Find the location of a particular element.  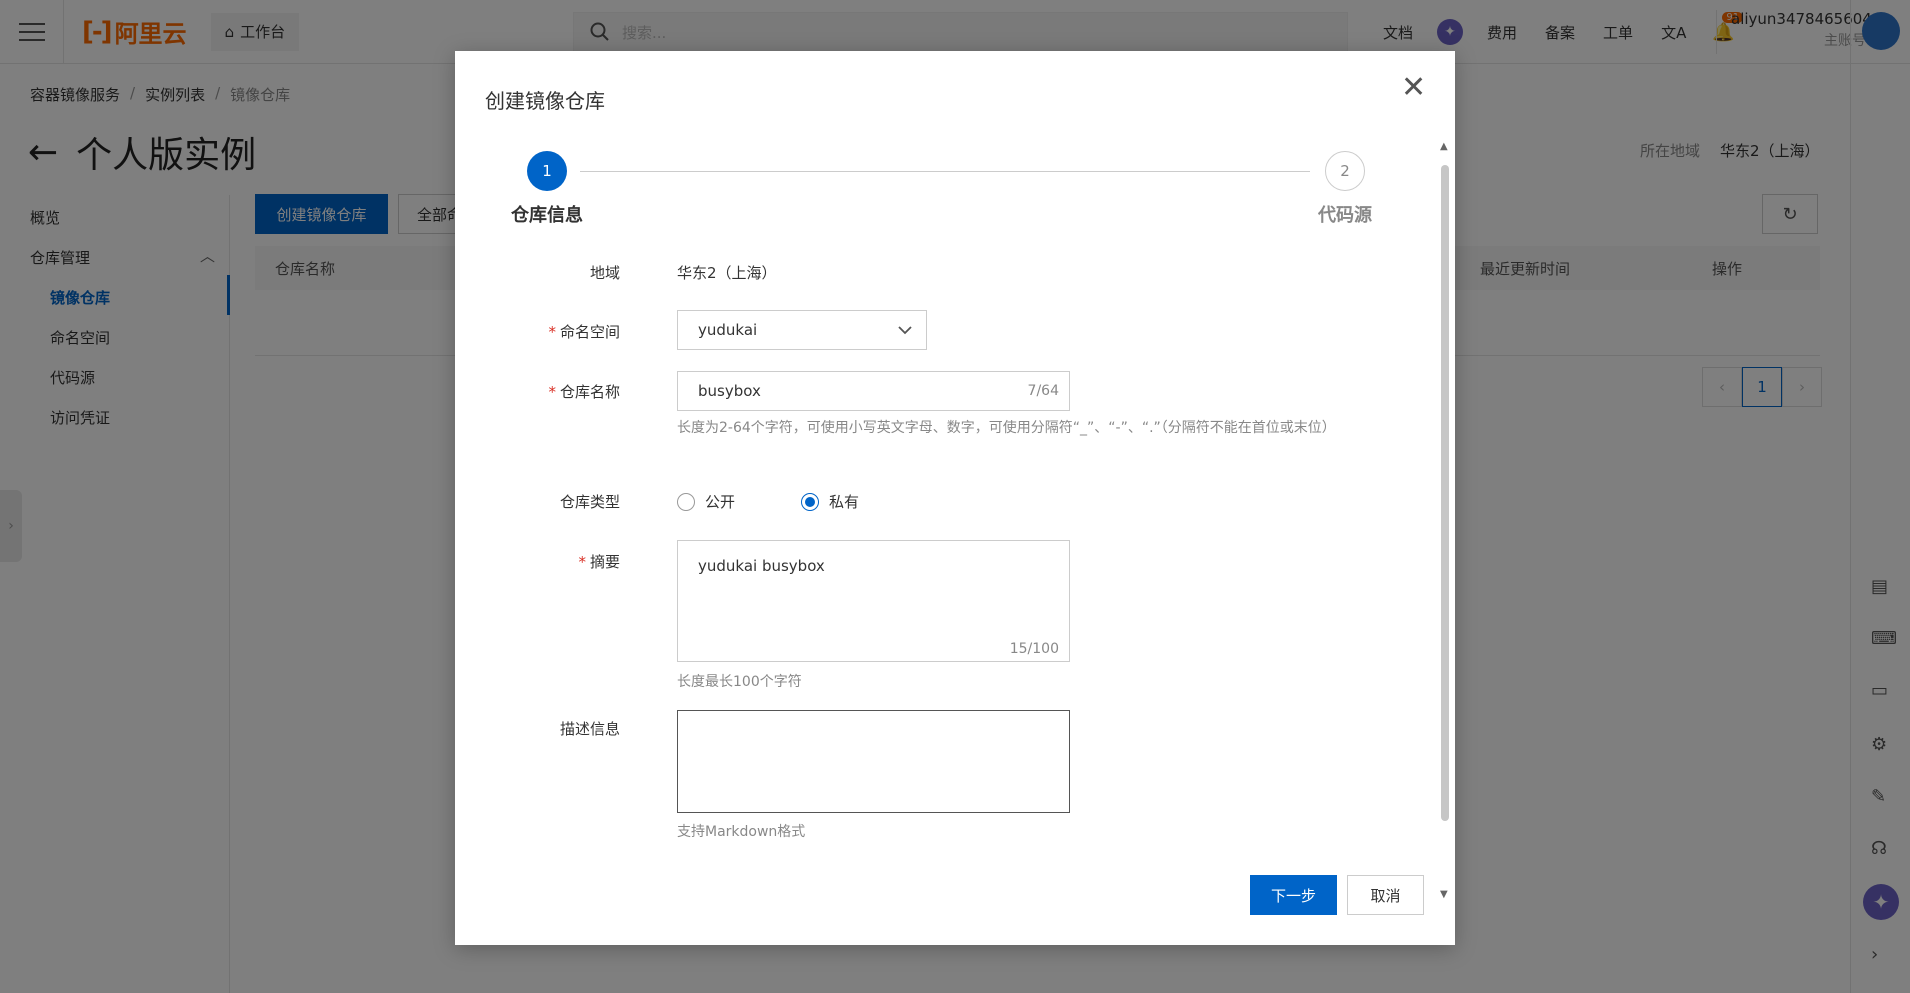

chevron-down-icon is located at coordinates (905, 330).